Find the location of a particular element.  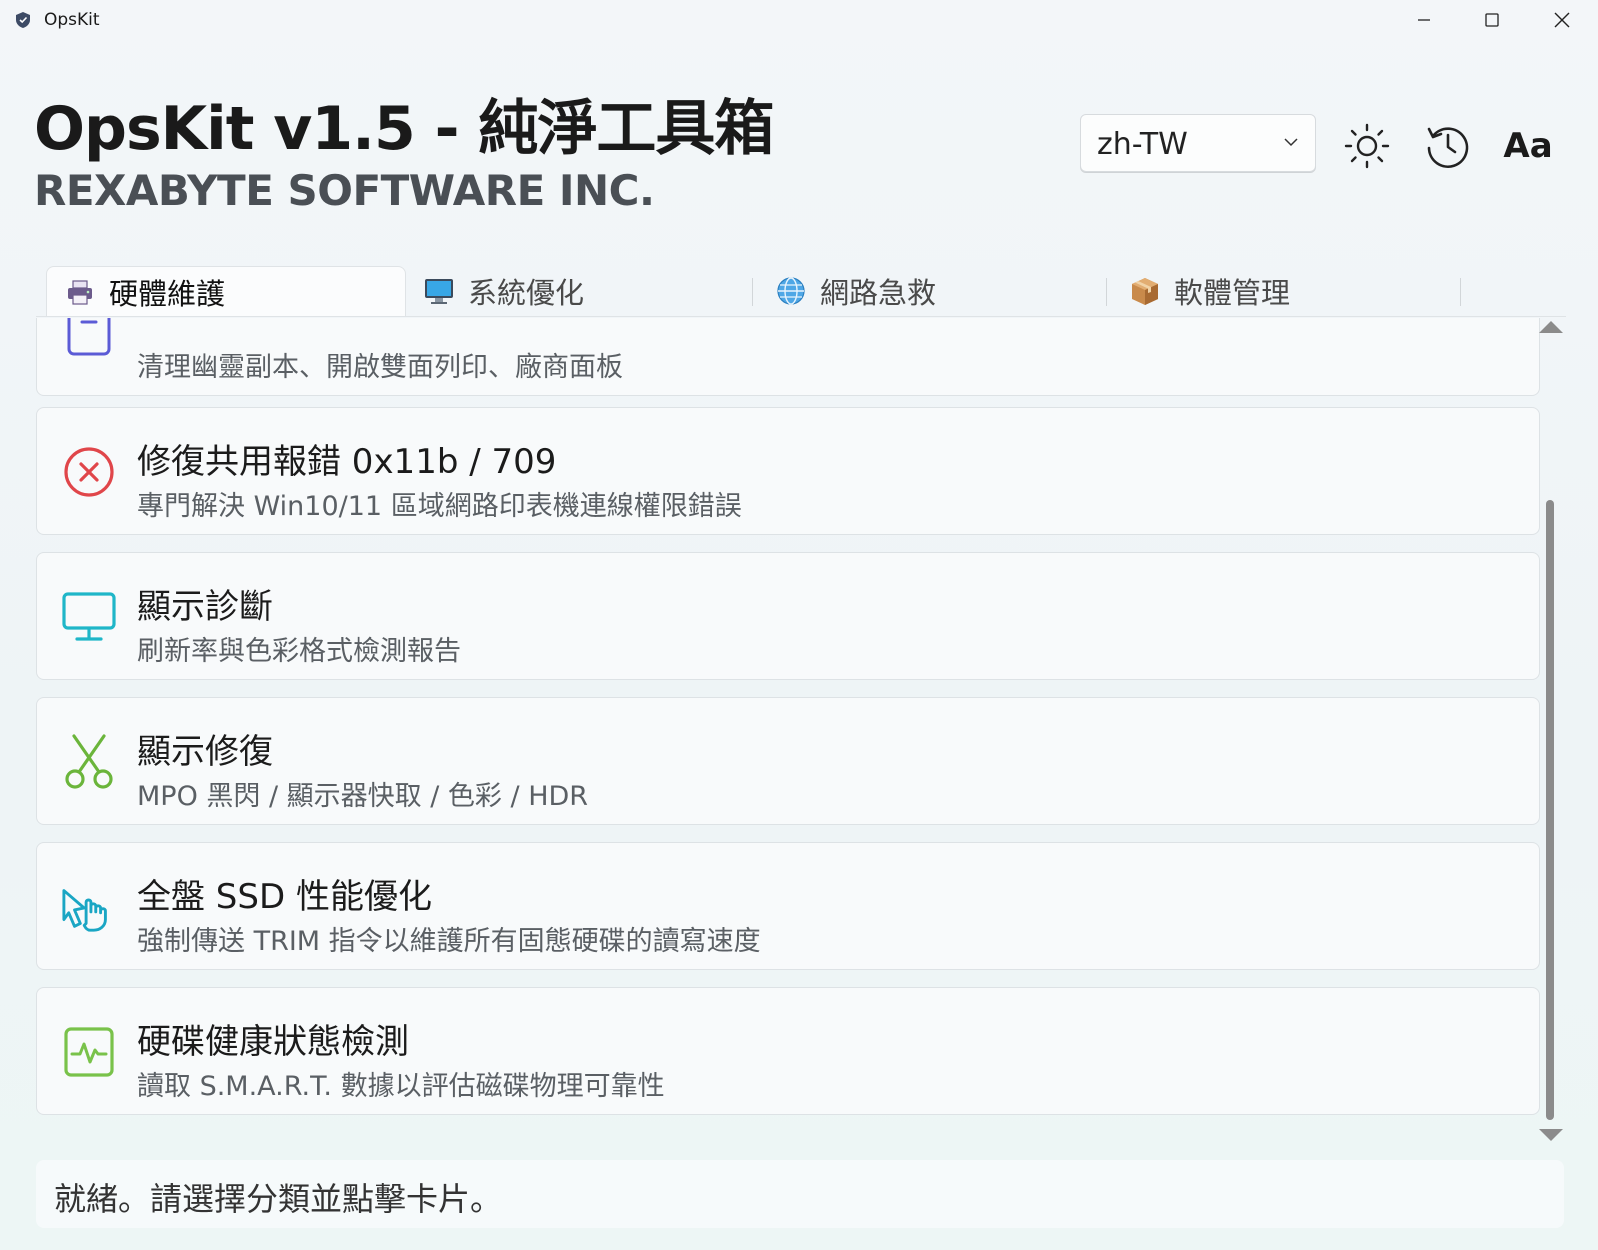

tab-label: 系統優化 is located at coordinates (526, 293).